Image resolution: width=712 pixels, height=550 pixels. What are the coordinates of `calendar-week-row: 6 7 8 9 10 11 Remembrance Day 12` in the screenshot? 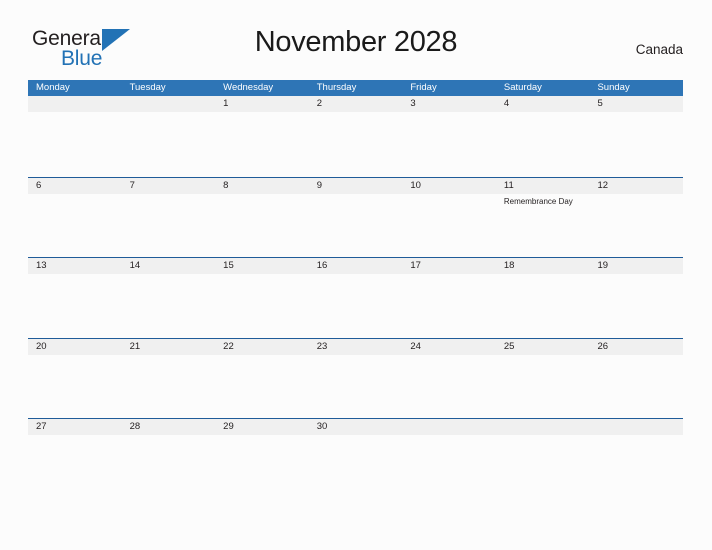 It's located at (355, 217).